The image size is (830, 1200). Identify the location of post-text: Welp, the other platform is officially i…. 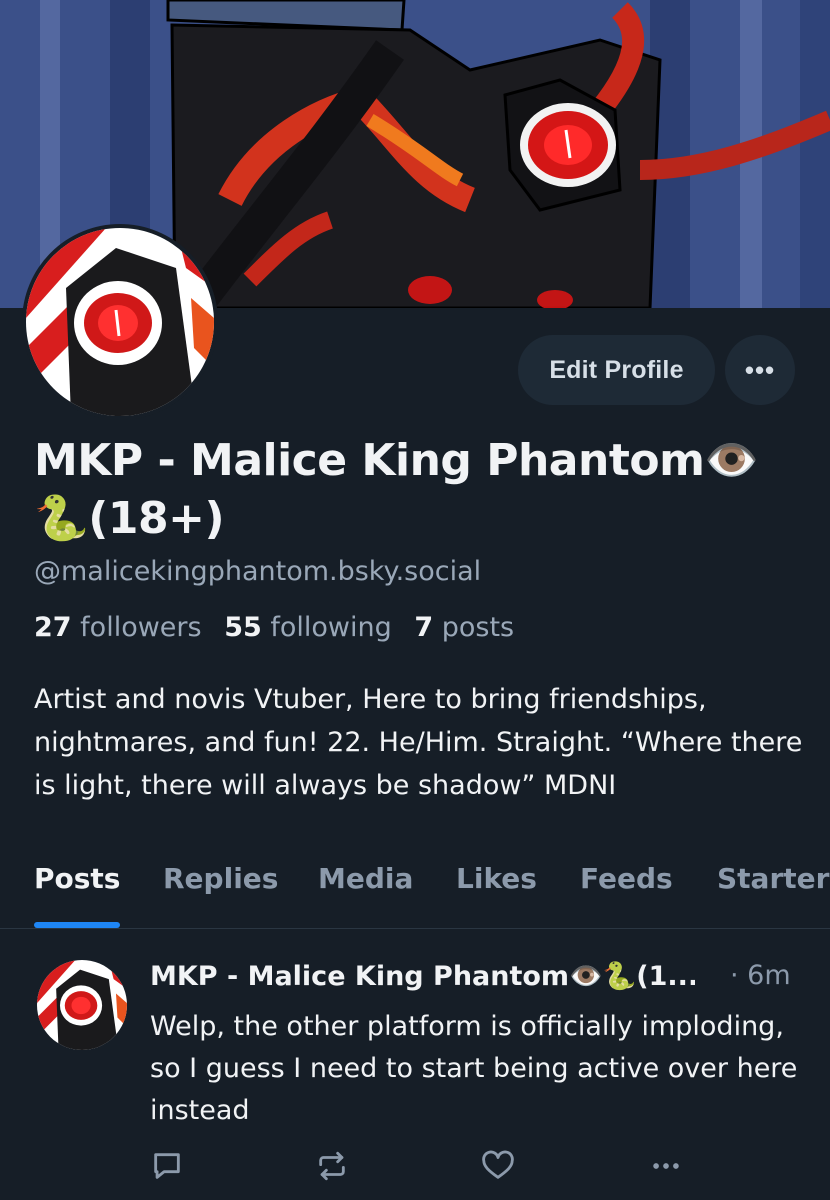
(474, 1068).